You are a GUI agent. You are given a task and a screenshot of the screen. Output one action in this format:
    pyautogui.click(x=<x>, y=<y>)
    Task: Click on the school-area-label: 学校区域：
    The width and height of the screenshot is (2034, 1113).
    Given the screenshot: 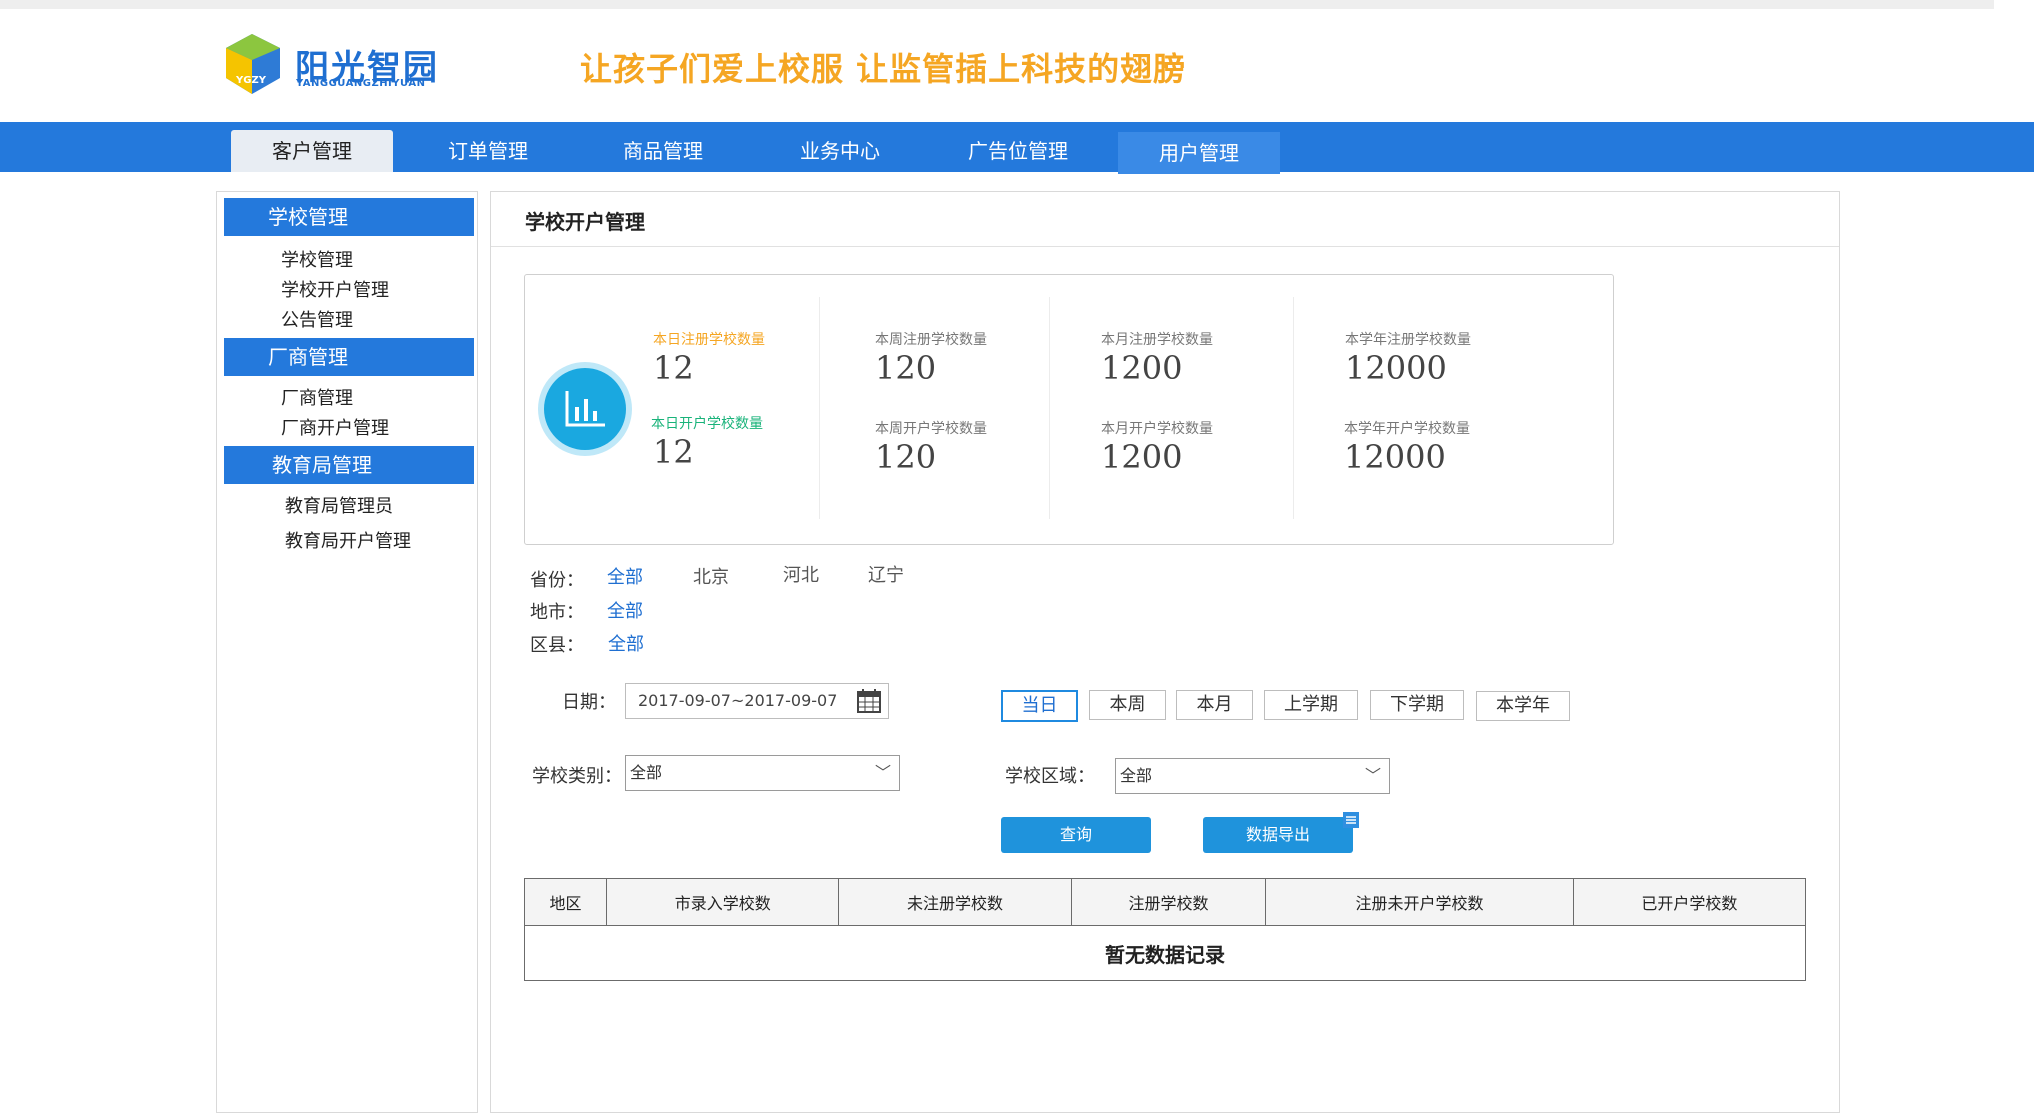 What is the action you would take?
    pyautogui.click(x=1050, y=776)
    